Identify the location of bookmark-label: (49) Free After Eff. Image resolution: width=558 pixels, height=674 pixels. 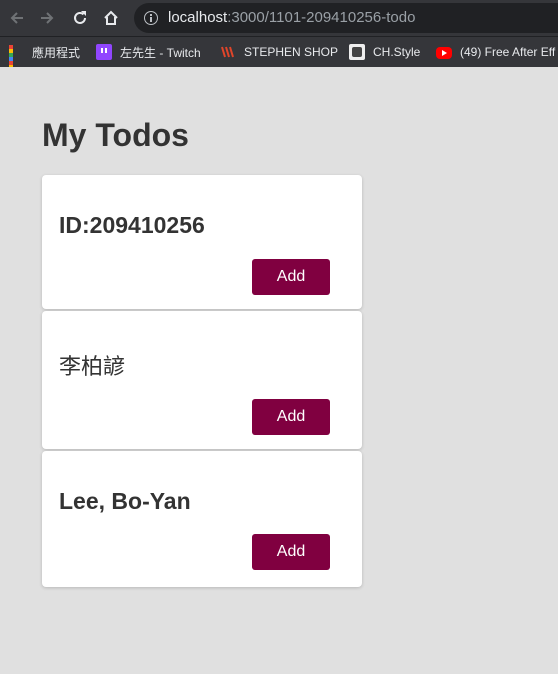
(508, 52).